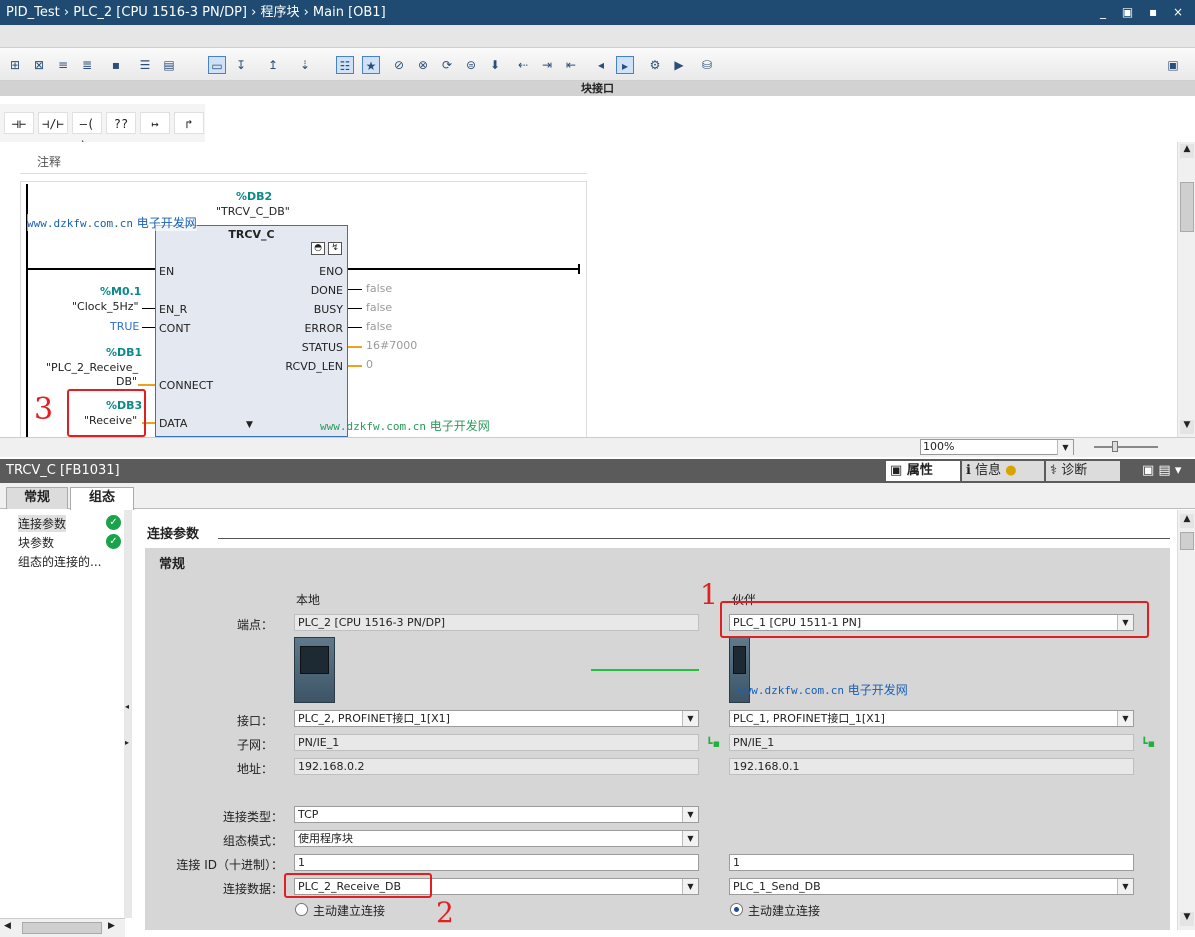 The image size is (1195, 937). Describe the element at coordinates (423, 65) in the screenshot. I see `goto-next-error-icon: ⊗` at that location.